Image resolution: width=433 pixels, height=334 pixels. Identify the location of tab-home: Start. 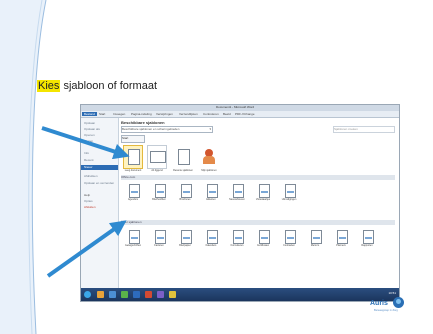
(102, 114).